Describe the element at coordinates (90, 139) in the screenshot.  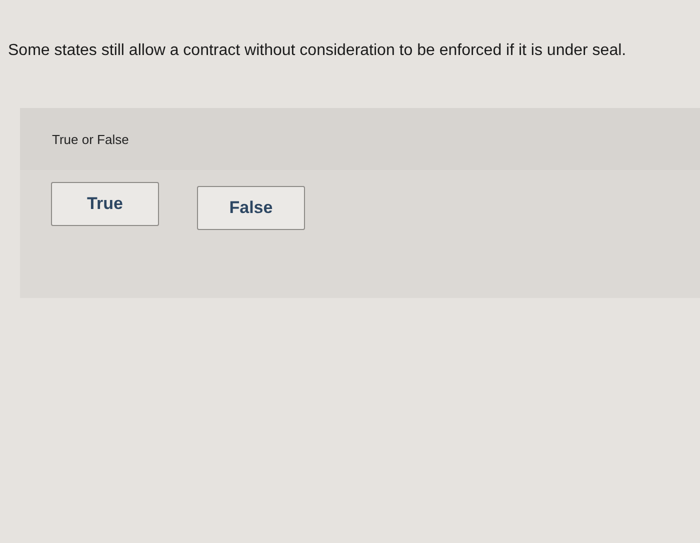
I see `prompt-text: True or False` at that location.